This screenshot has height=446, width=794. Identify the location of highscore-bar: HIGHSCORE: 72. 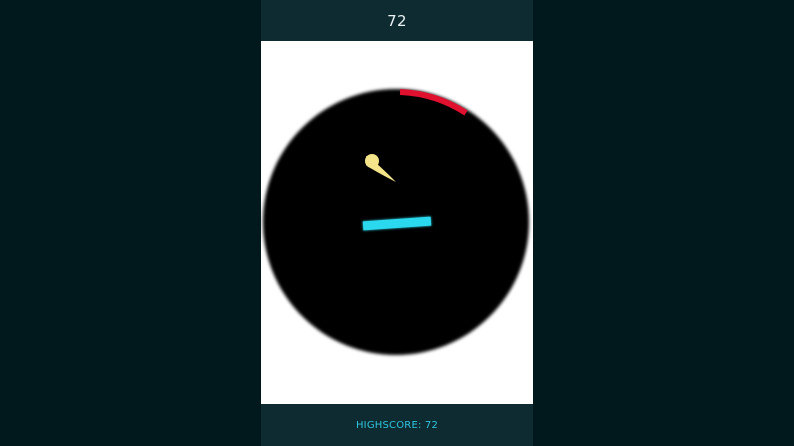
(397, 425).